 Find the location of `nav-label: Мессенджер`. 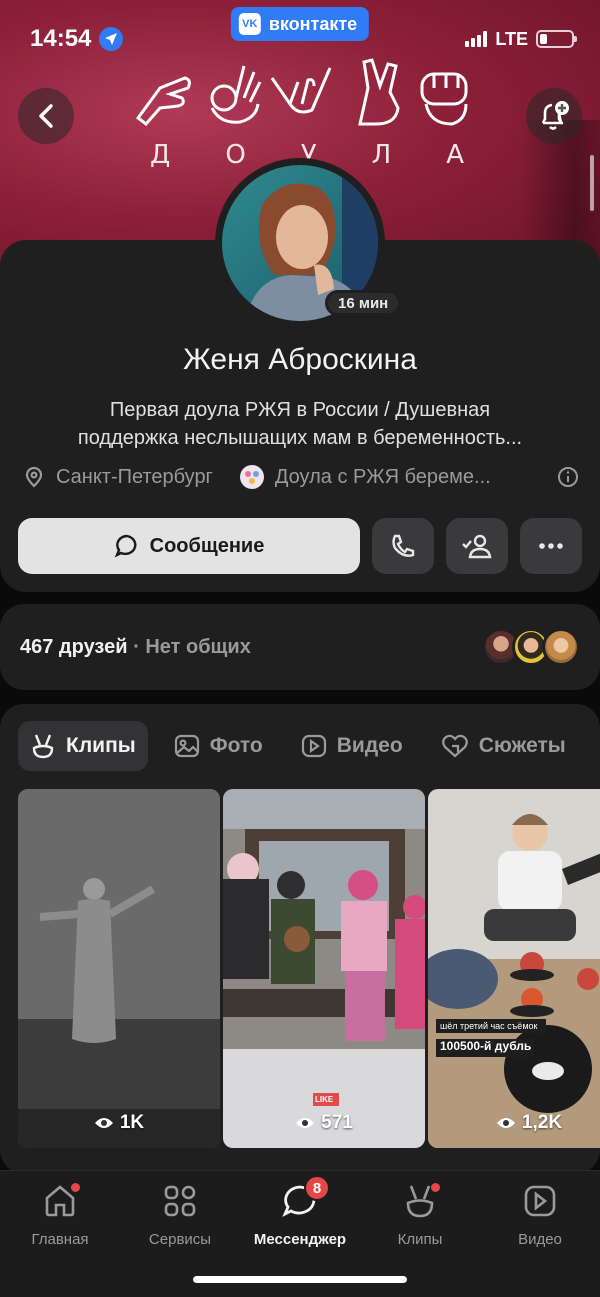

nav-label: Мессенджер is located at coordinates (300, 1239).